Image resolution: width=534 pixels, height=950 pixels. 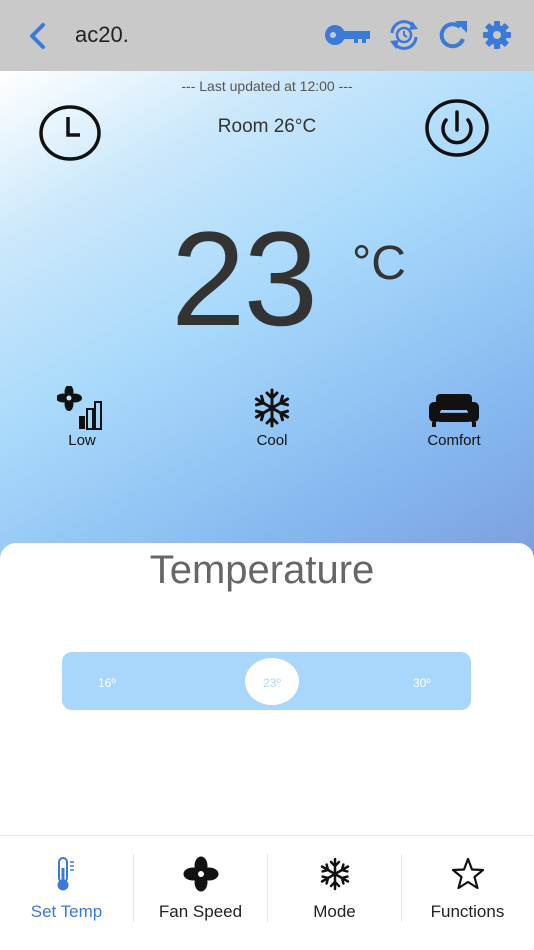 I want to click on mode-label: Cool, so click(x=272, y=440).